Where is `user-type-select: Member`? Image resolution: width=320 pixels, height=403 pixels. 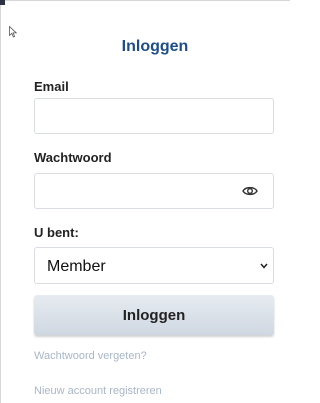
user-type-select: Member is located at coordinates (154, 265).